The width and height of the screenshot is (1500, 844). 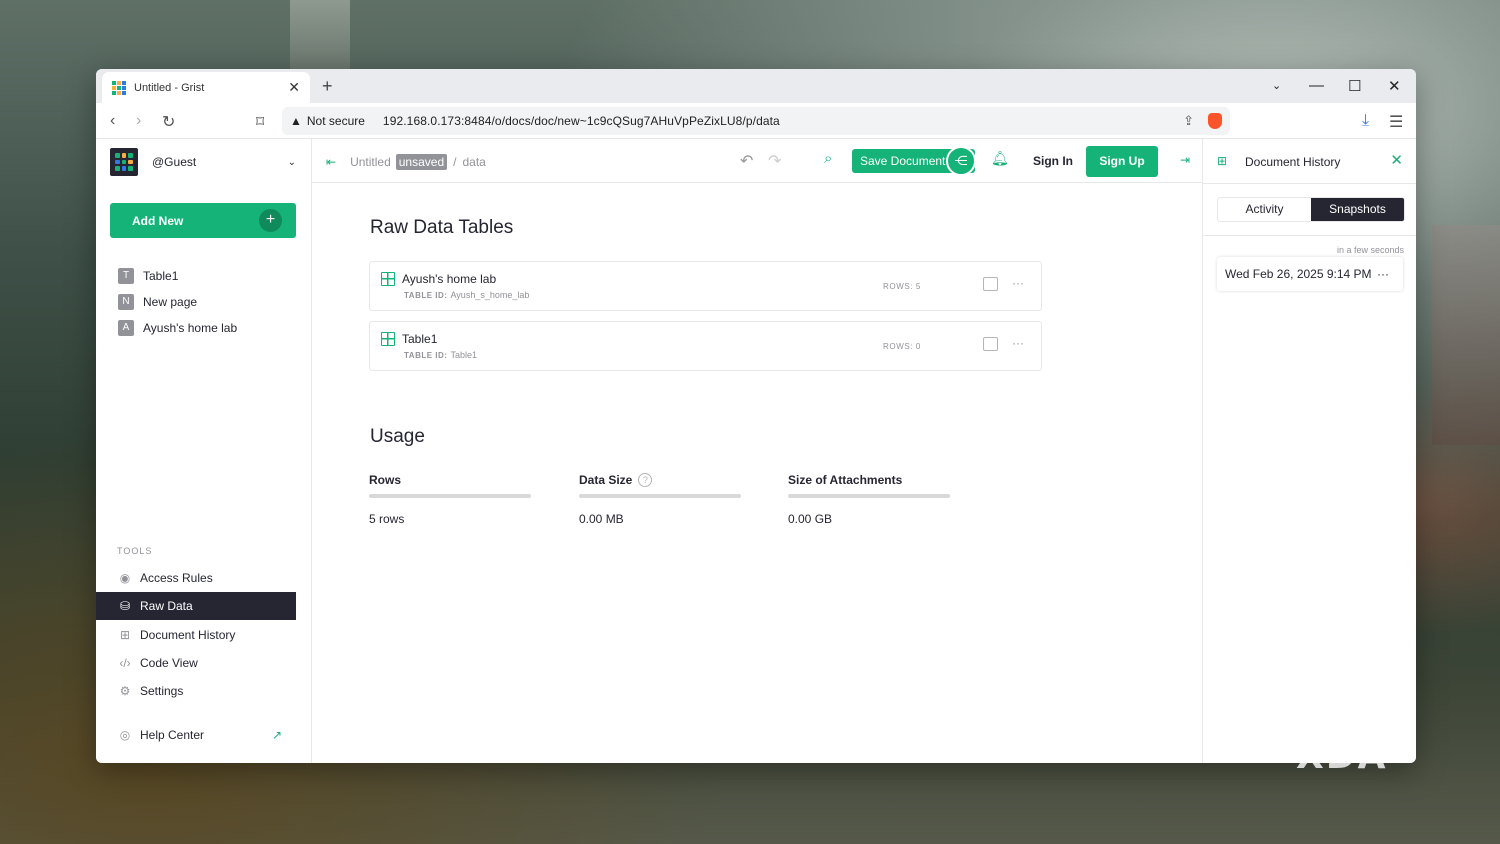 What do you see at coordinates (1215, 121) in the screenshot?
I see `brave-shields-icon` at bounding box center [1215, 121].